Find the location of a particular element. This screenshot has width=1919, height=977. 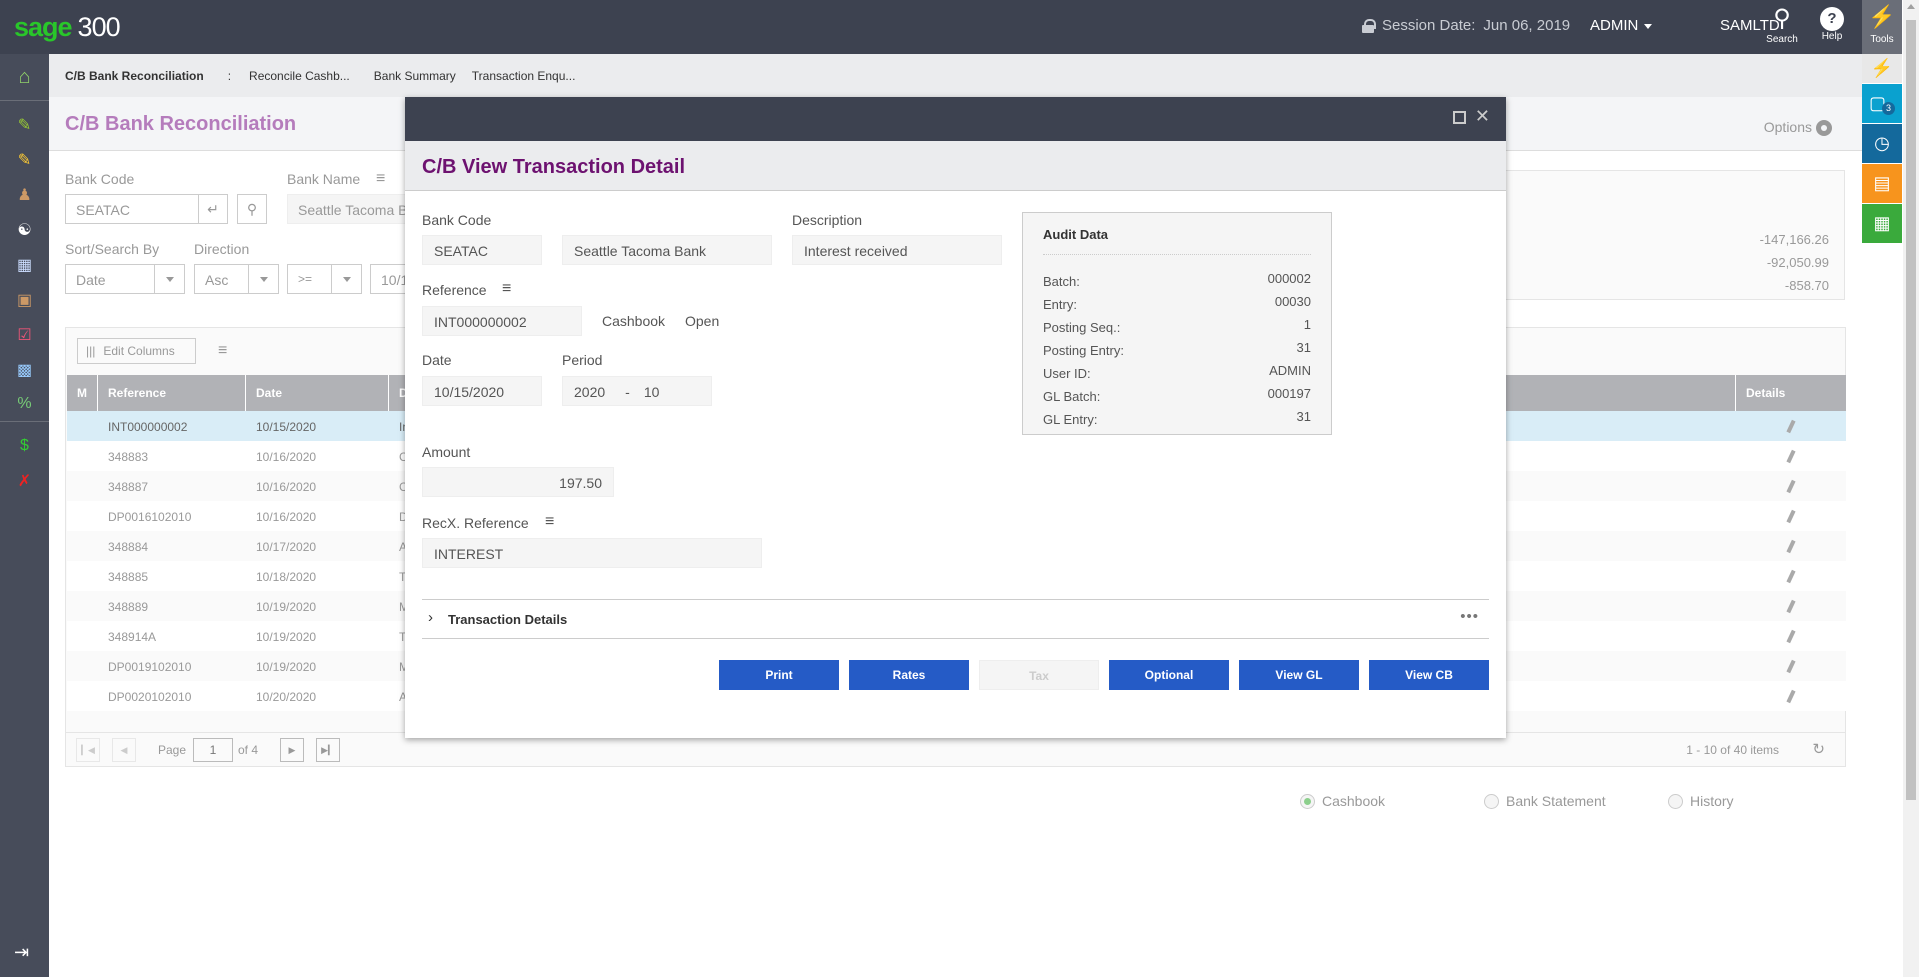

col-header-date: Date is located at coordinates (317, 393).